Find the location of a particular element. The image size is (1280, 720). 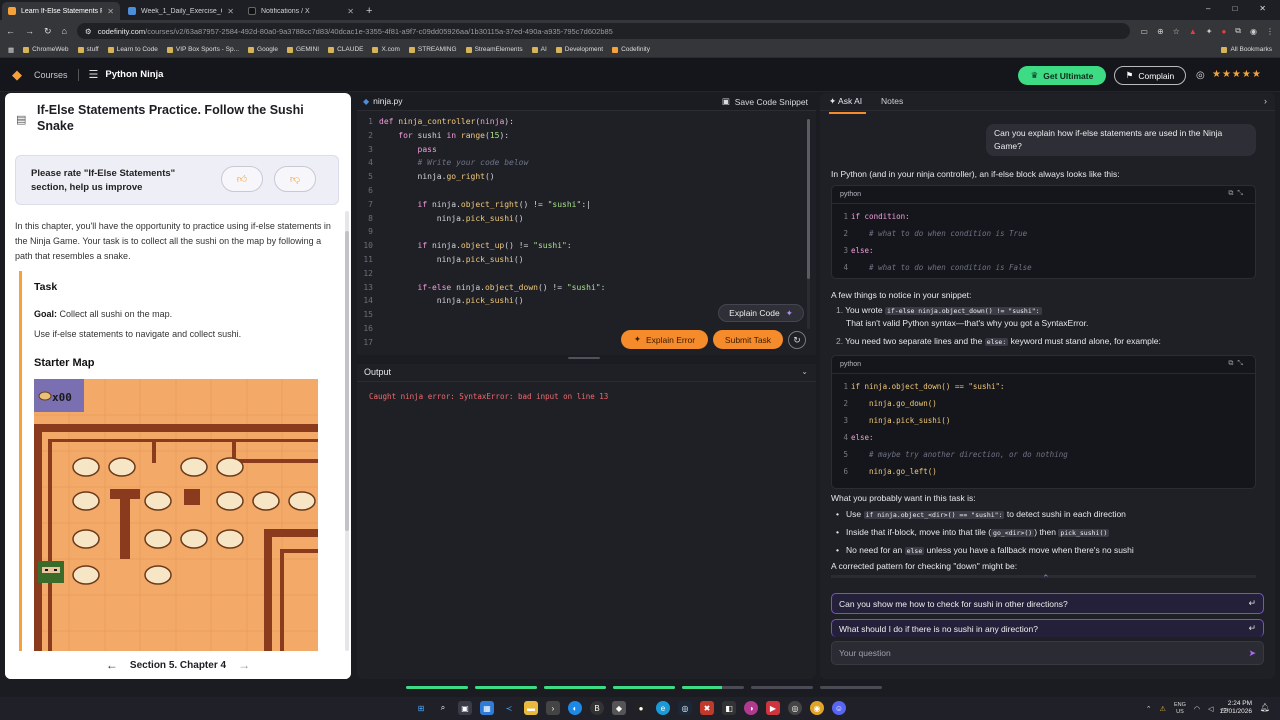

file-explorer-icon: ▬ is located at coordinates (531, 708).